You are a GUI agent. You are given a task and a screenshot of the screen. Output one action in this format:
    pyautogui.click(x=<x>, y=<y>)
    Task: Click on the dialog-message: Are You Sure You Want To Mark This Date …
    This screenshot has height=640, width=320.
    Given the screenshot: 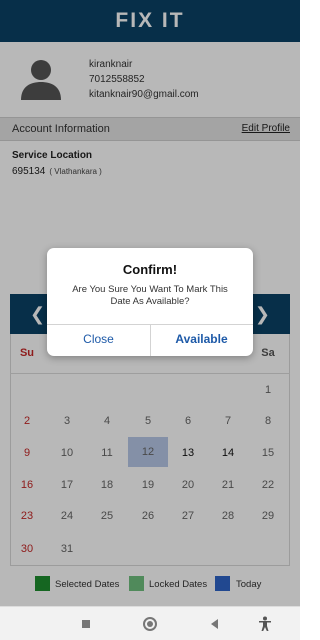 What is the action you would take?
    pyautogui.click(x=150, y=295)
    